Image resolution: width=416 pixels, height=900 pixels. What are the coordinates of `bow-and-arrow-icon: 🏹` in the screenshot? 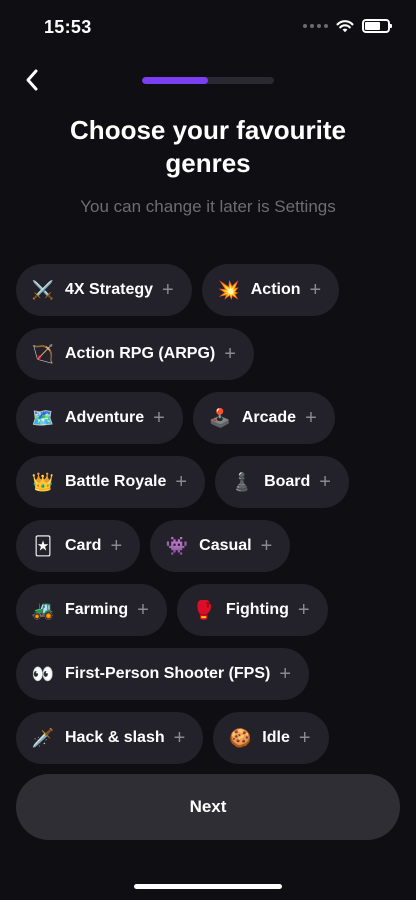 It's located at (43, 353).